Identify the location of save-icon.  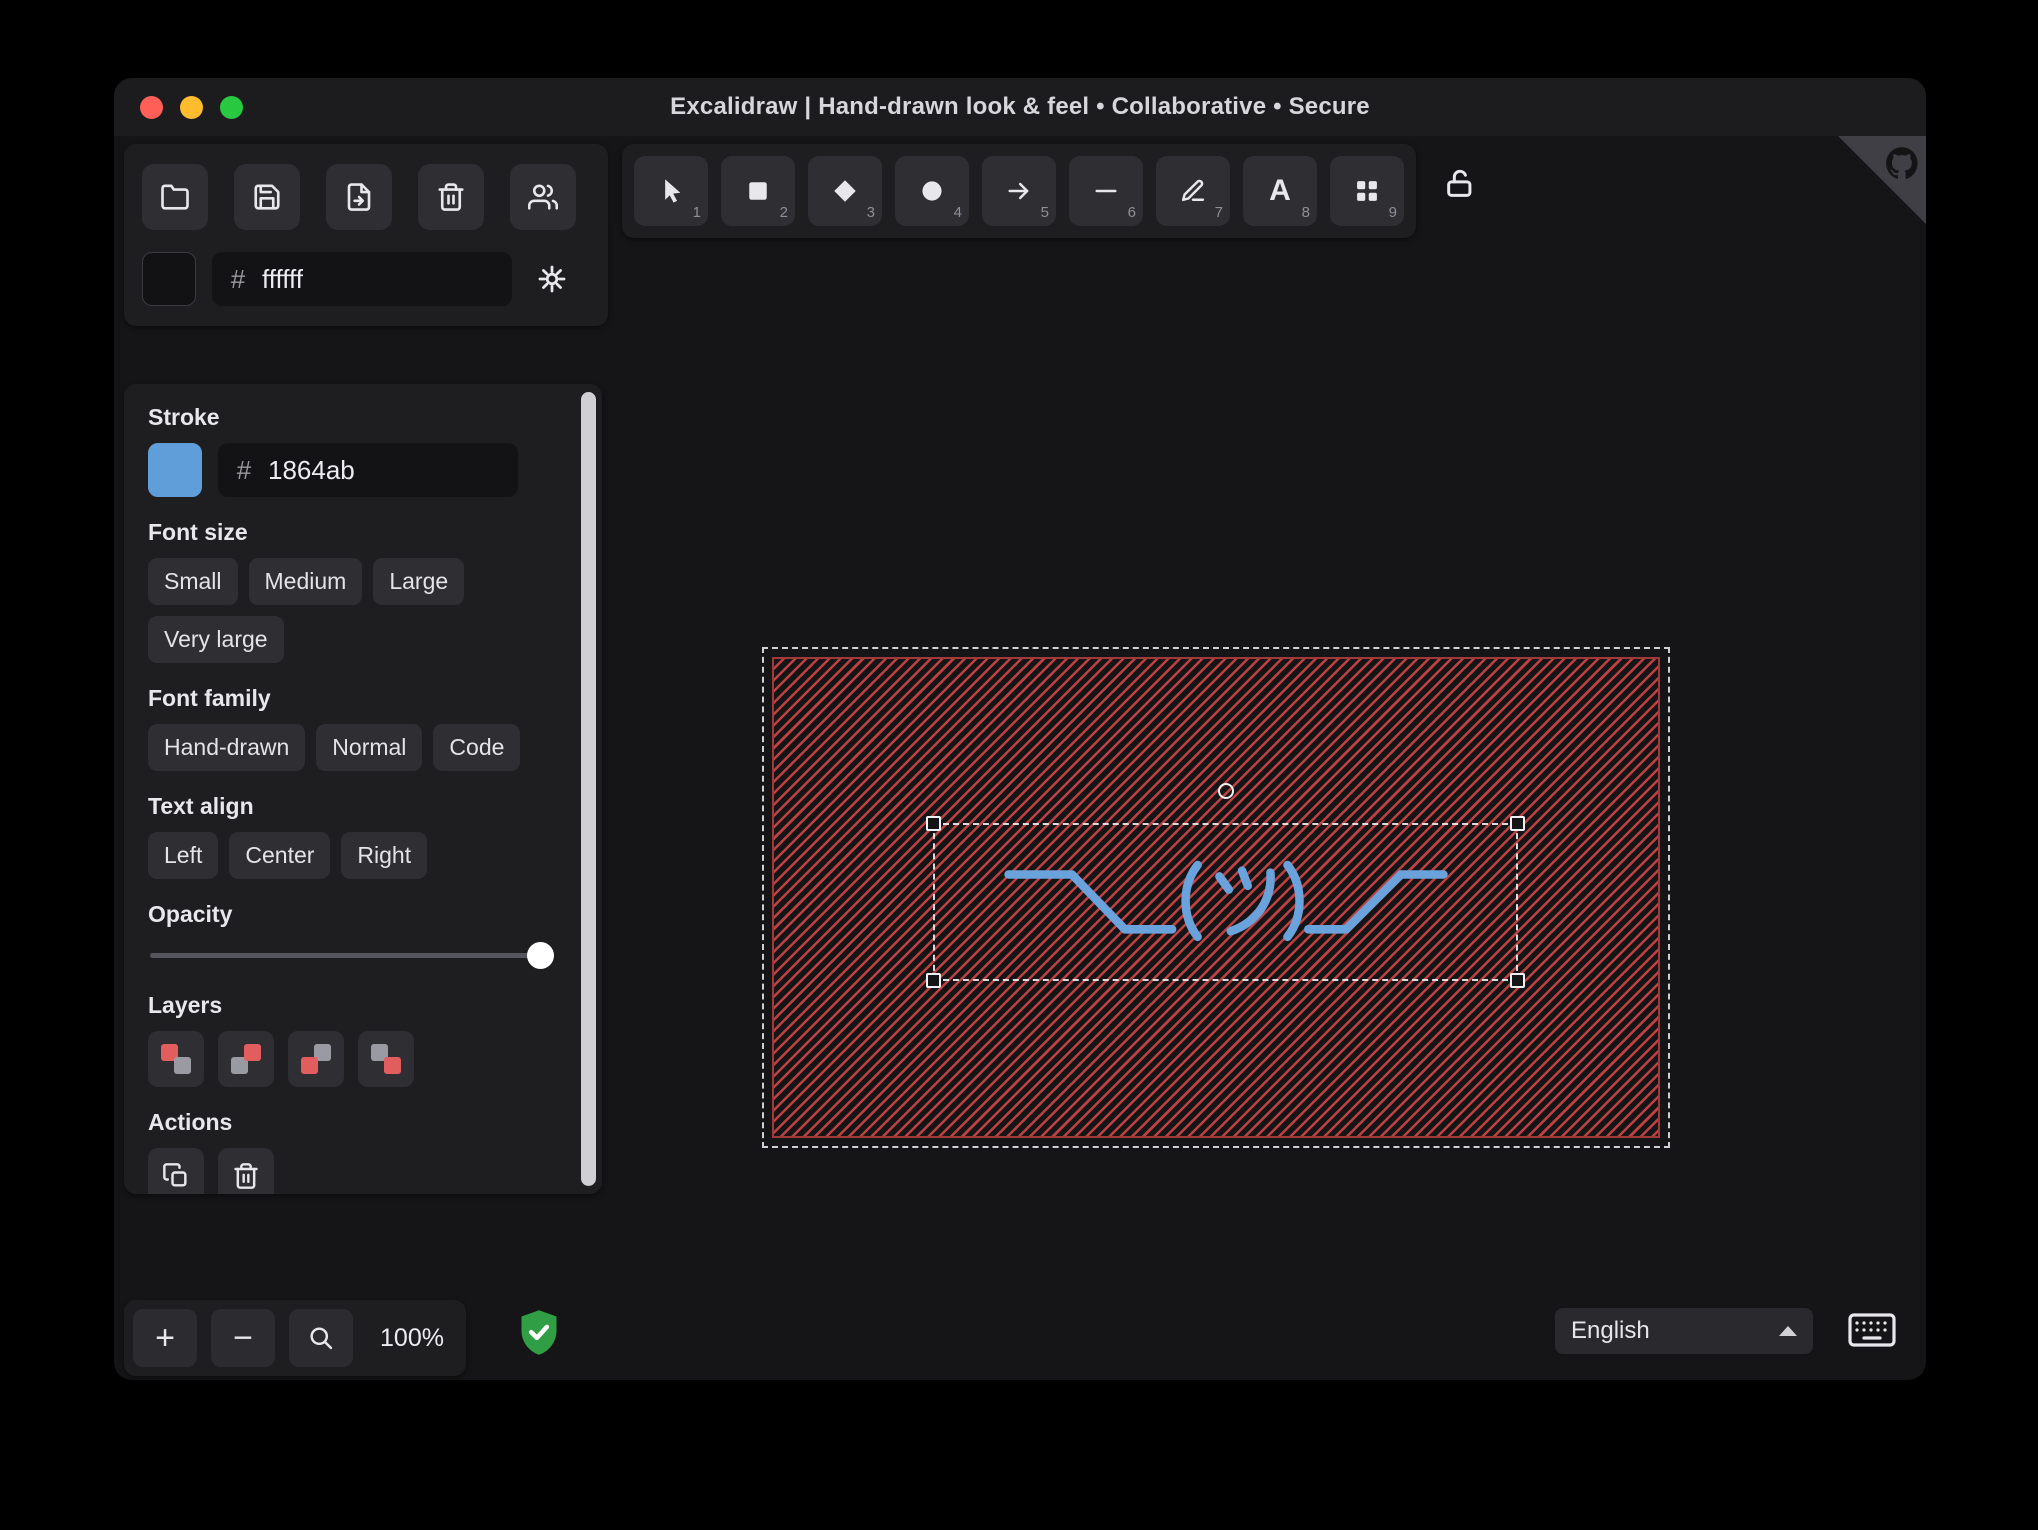
(267, 197).